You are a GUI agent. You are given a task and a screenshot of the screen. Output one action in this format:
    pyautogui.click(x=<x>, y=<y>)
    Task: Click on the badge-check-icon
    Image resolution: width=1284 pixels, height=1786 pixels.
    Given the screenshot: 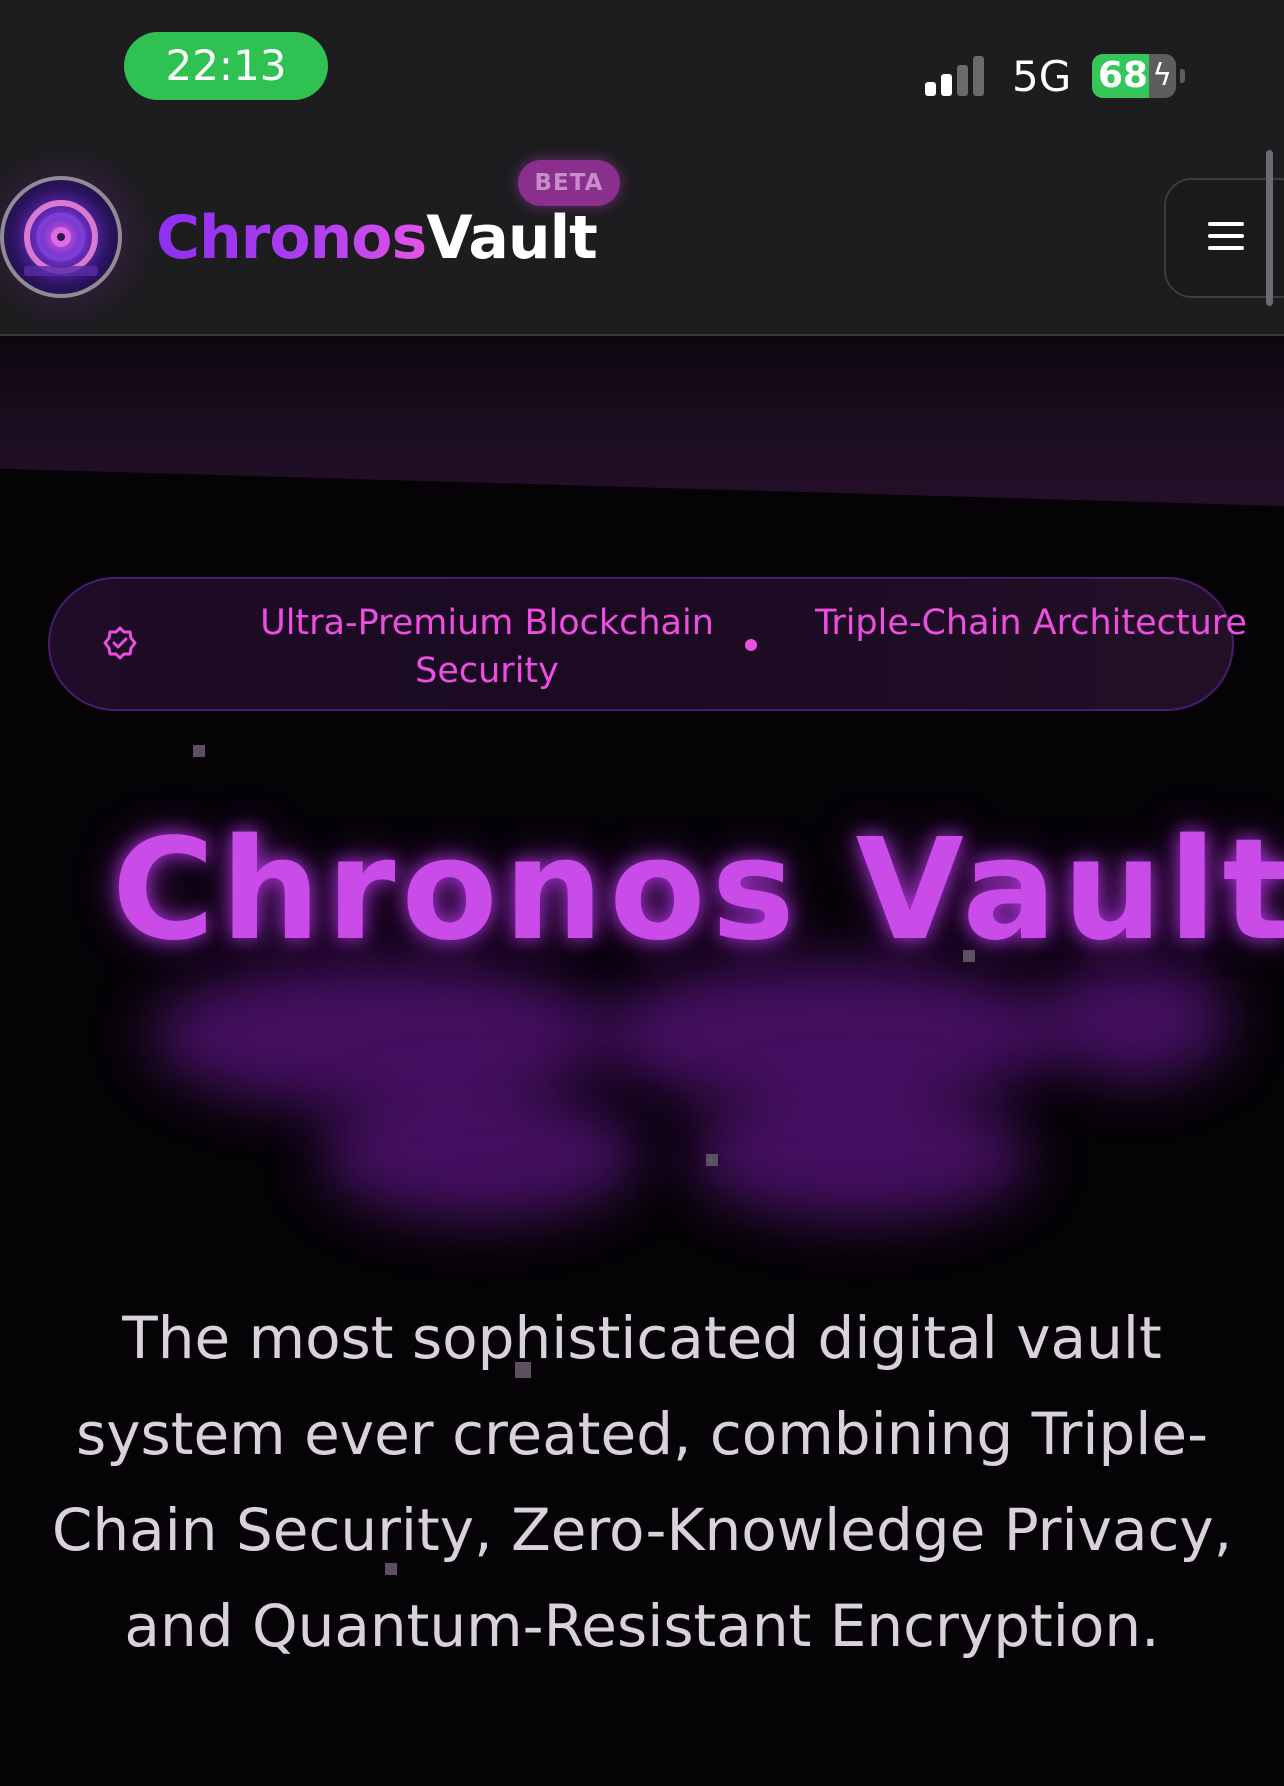 What is the action you would take?
    pyautogui.click(x=120, y=643)
    